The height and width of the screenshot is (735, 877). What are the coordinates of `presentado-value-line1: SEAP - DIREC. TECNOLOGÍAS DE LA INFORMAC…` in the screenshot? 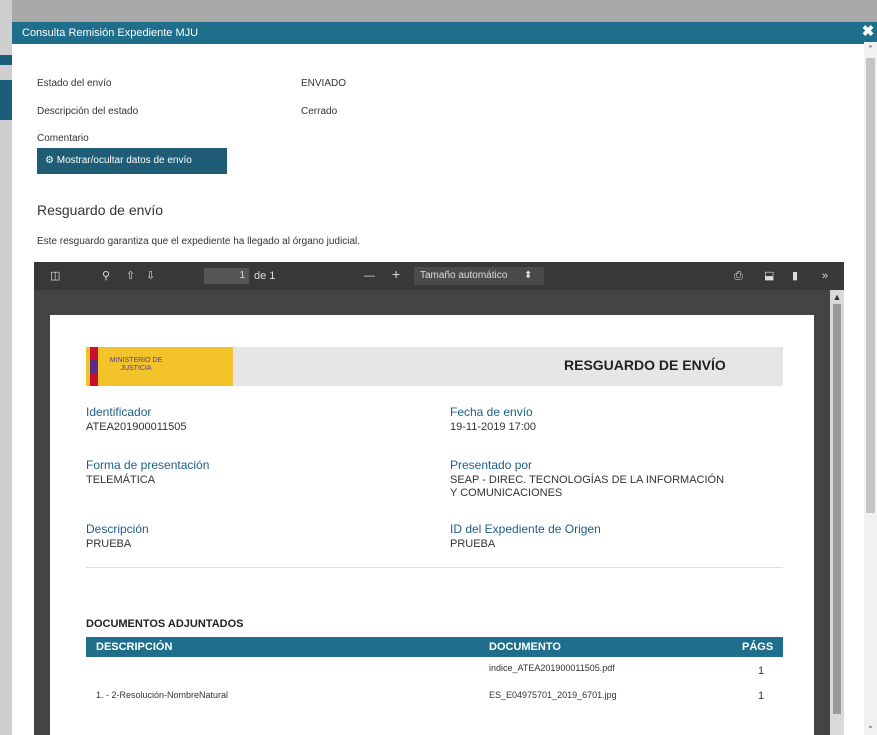 It's located at (587, 480).